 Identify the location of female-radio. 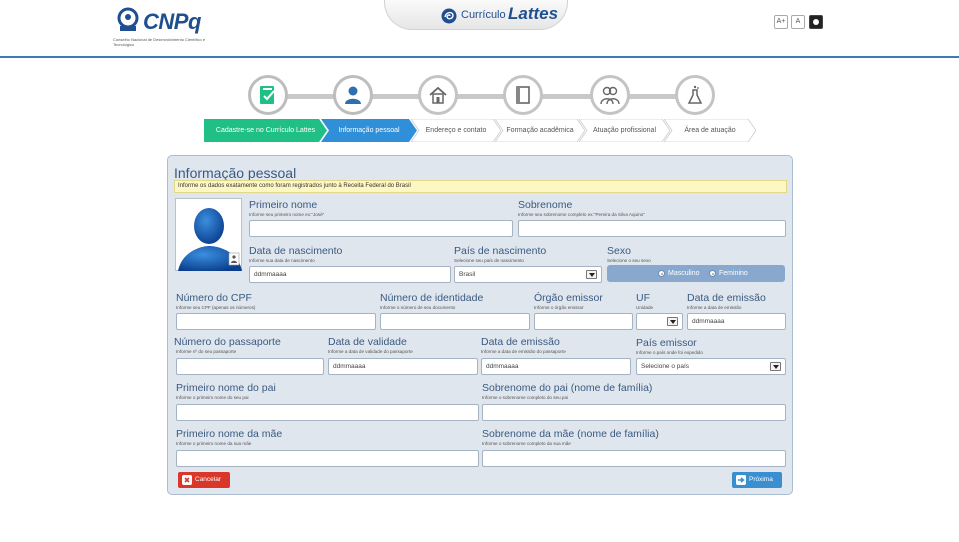
(712, 273).